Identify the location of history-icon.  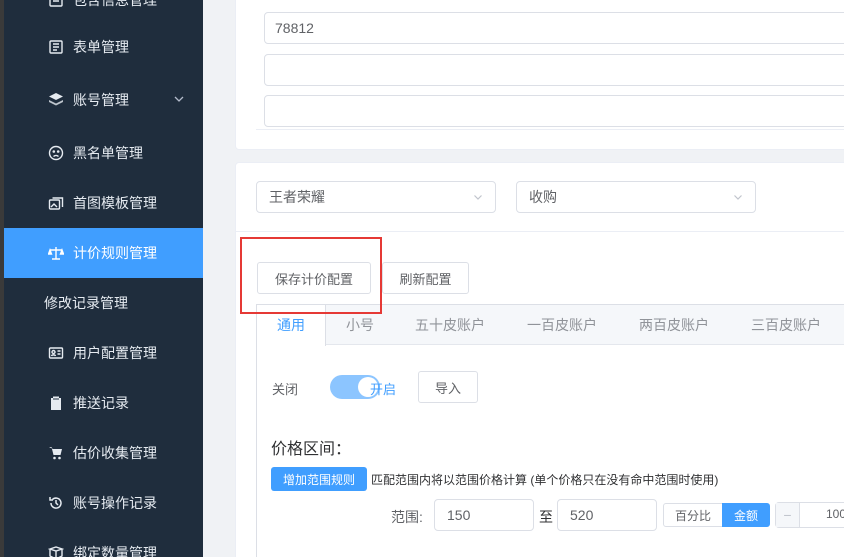
(56, 503).